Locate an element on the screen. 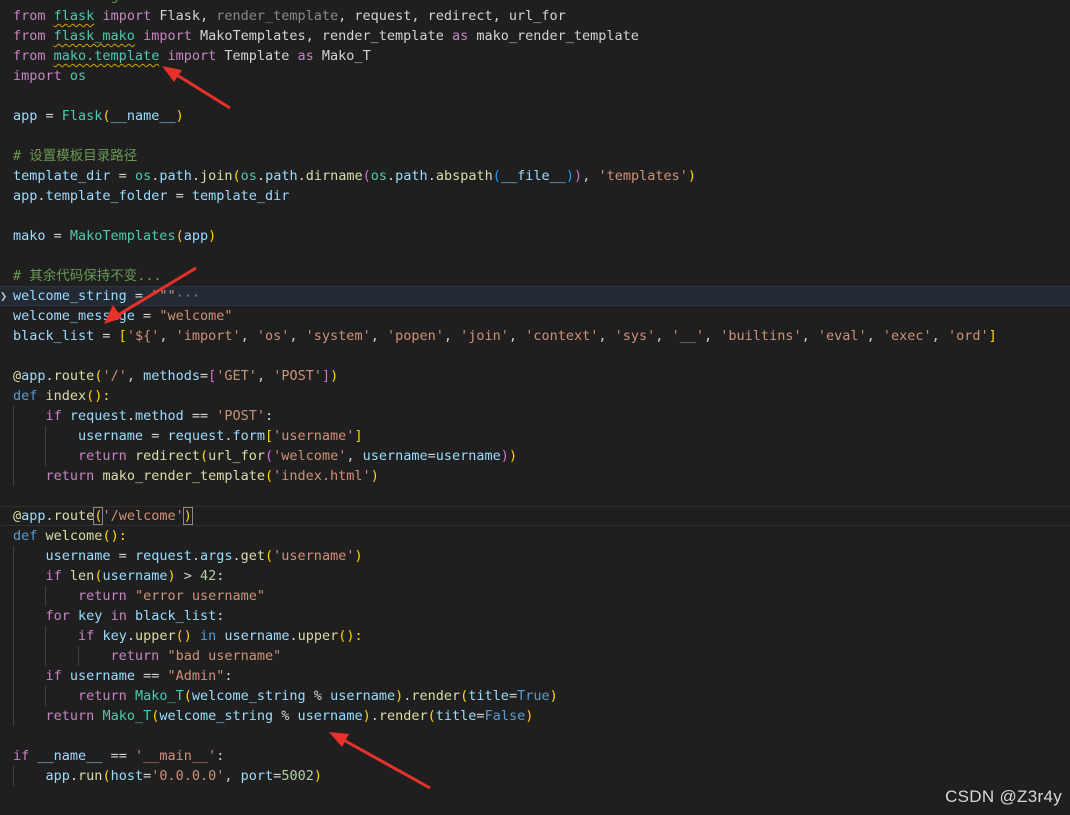 The image size is (1070, 815). code-token: if is located at coordinates (53, 416).